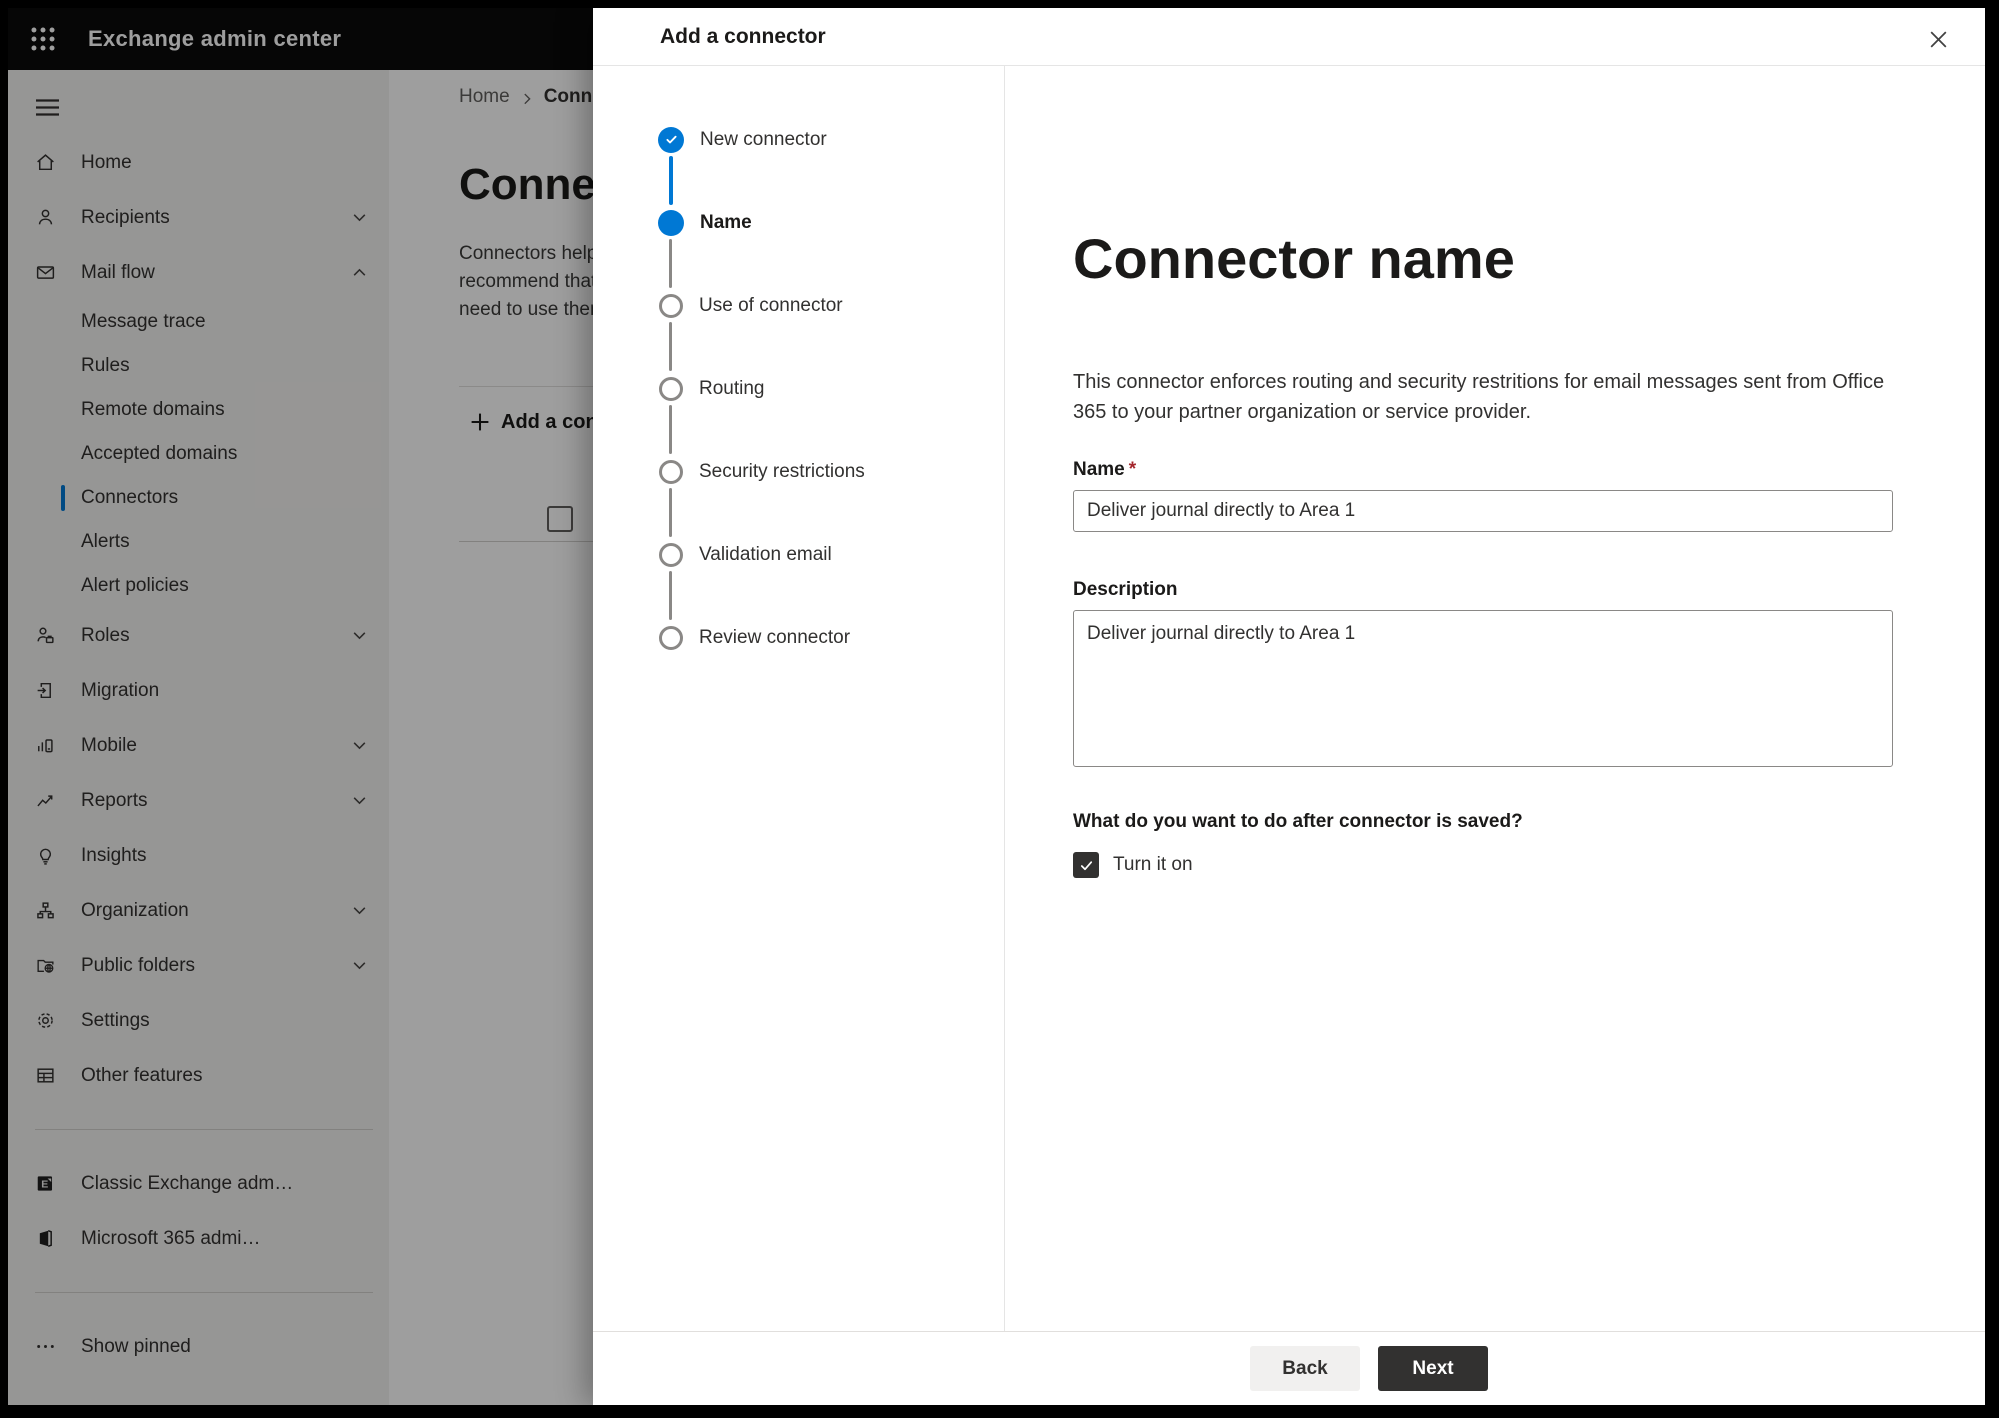 The image size is (1999, 1418). I want to click on step-completed-icon, so click(671, 139).